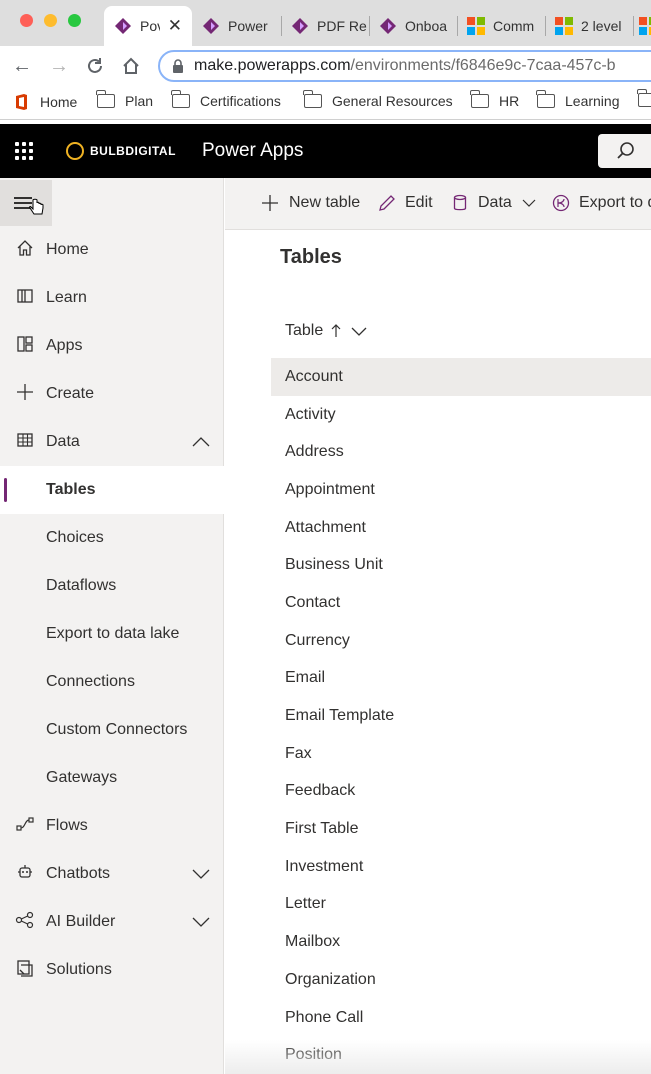 The image size is (651, 1074). I want to click on product-title: Power Apps, so click(252, 151).